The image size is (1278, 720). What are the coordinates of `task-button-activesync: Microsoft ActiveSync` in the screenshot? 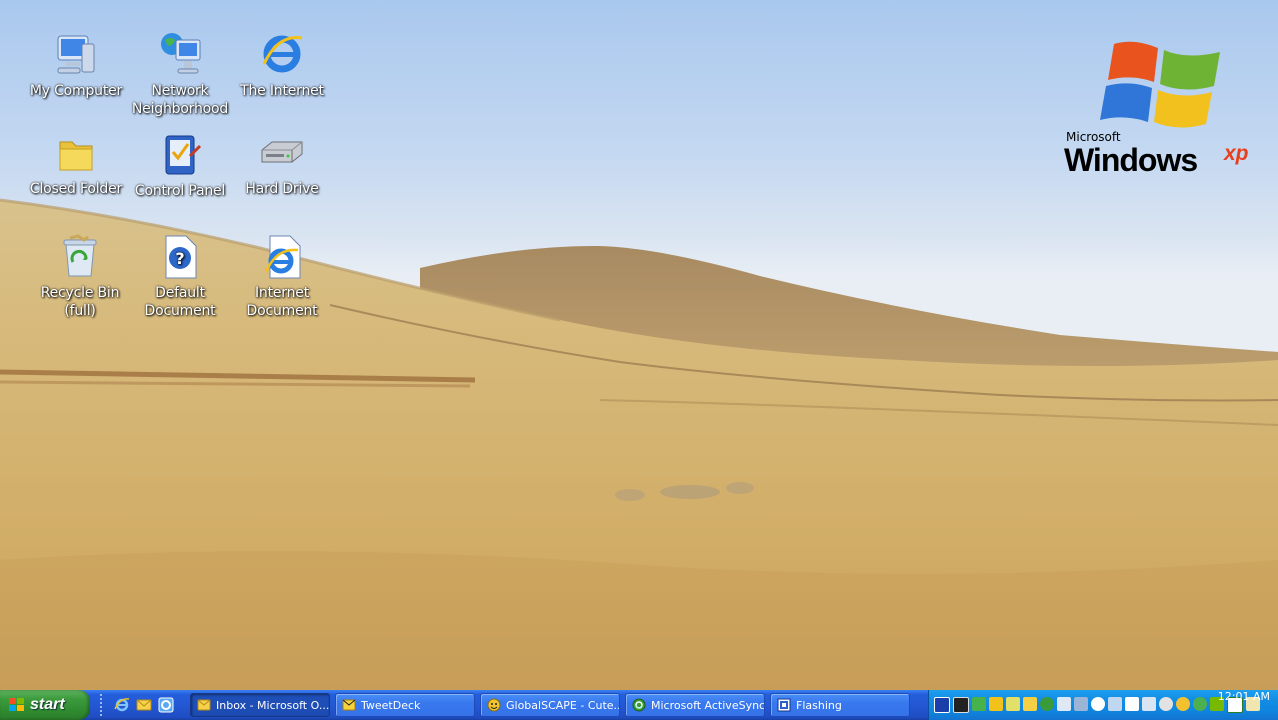 It's located at (695, 705).